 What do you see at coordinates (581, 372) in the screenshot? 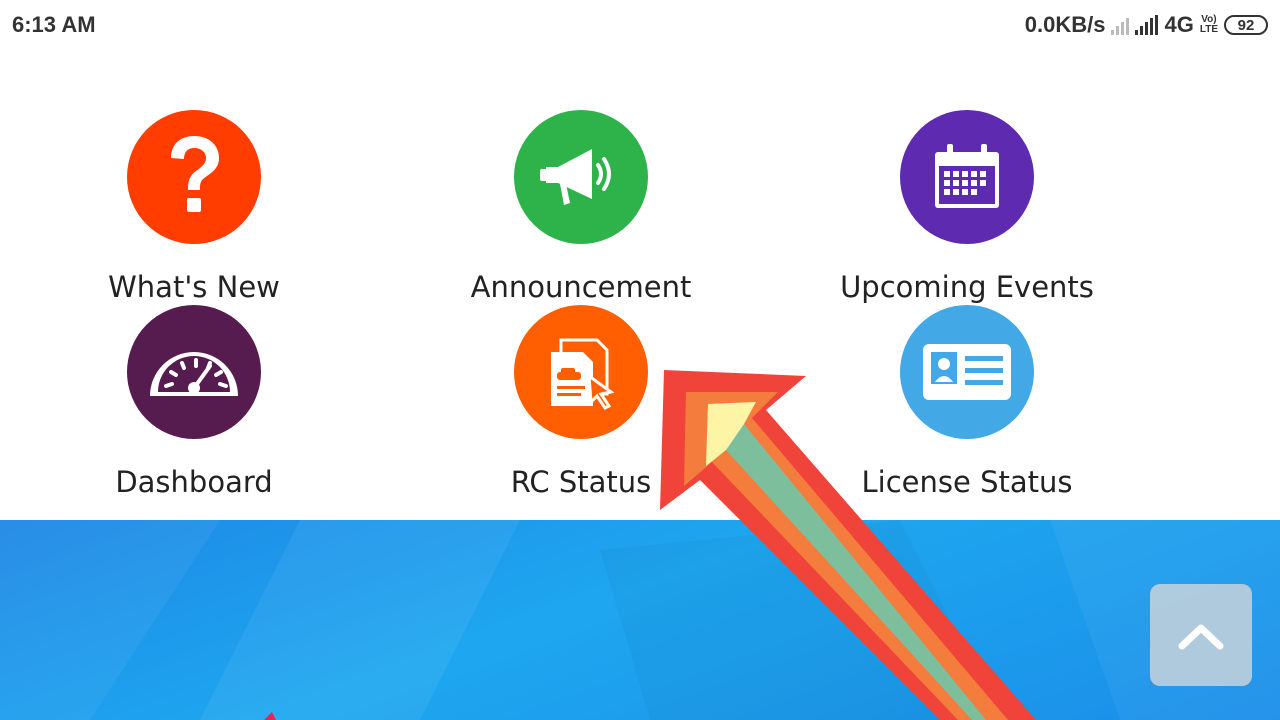
I see `rc-document-icon` at bounding box center [581, 372].